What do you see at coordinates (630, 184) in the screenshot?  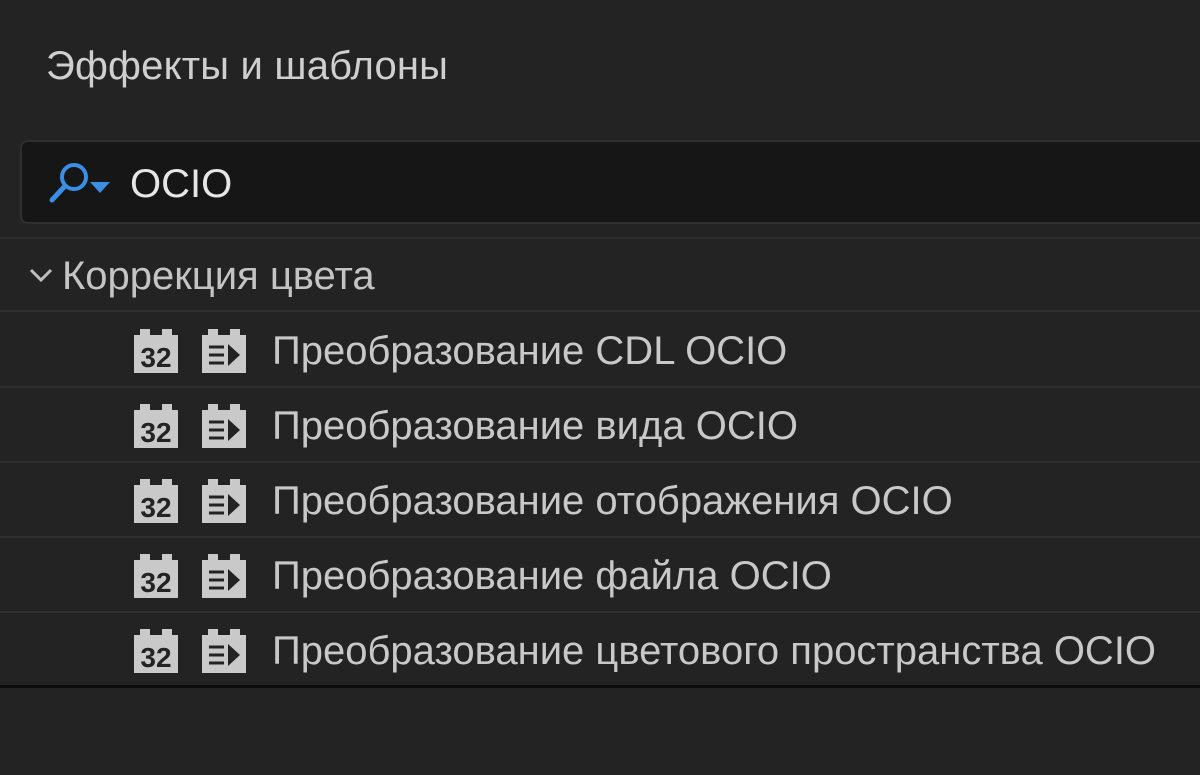 I see `search-input` at bounding box center [630, 184].